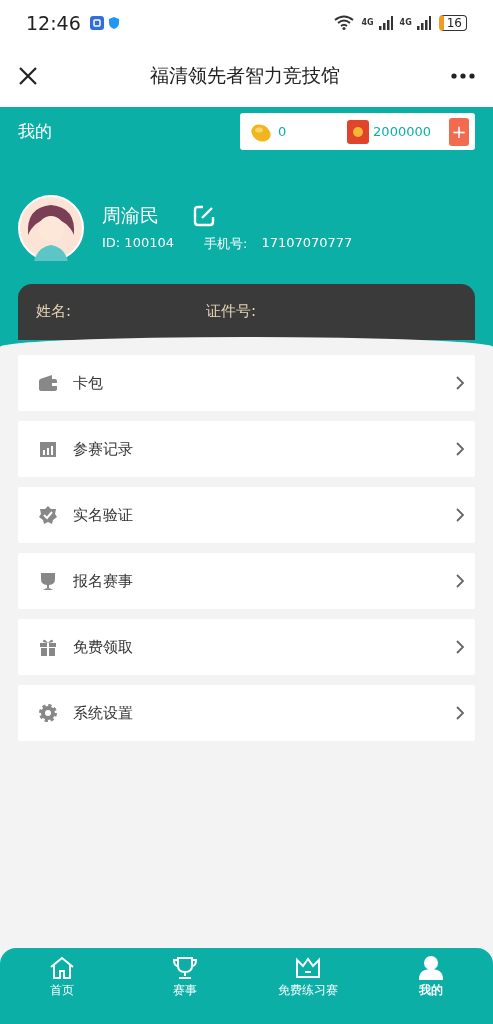  Describe the element at coordinates (226, 244) in the screenshot. I see `phone-label: 手机号:` at that location.